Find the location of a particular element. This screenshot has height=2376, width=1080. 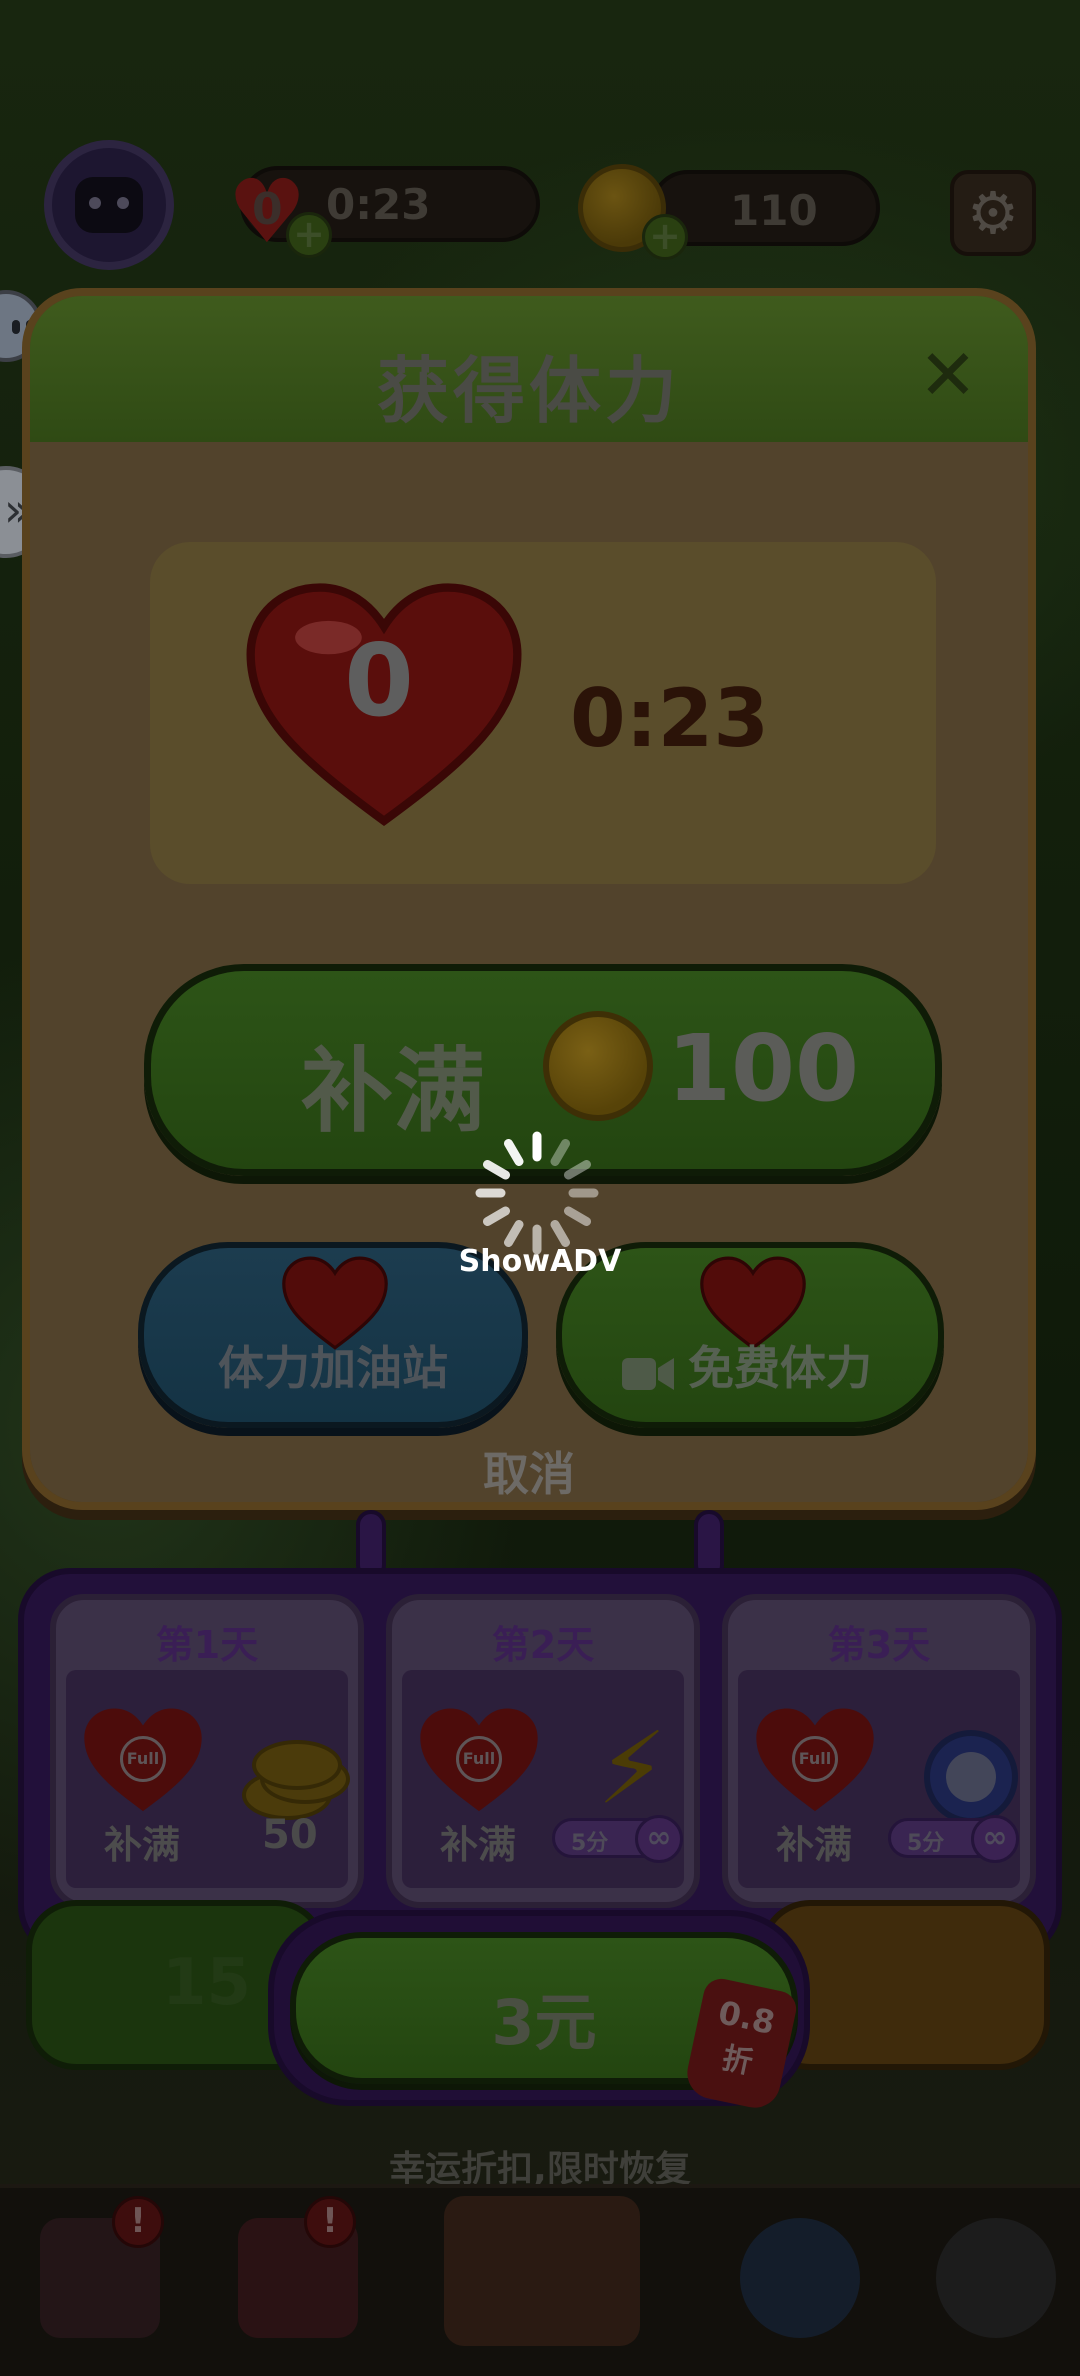

coin-icon is located at coordinates (598, 1066).